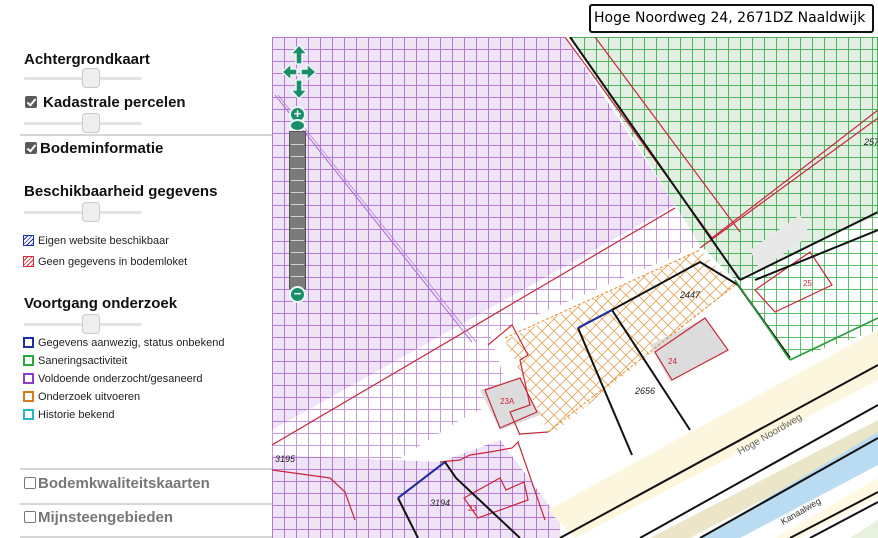  What do you see at coordinates (120, 379) in the screenshot?
I see `legend-label: Voldoende onderzocht/gesaneerd` at bounding box center [120, 379].